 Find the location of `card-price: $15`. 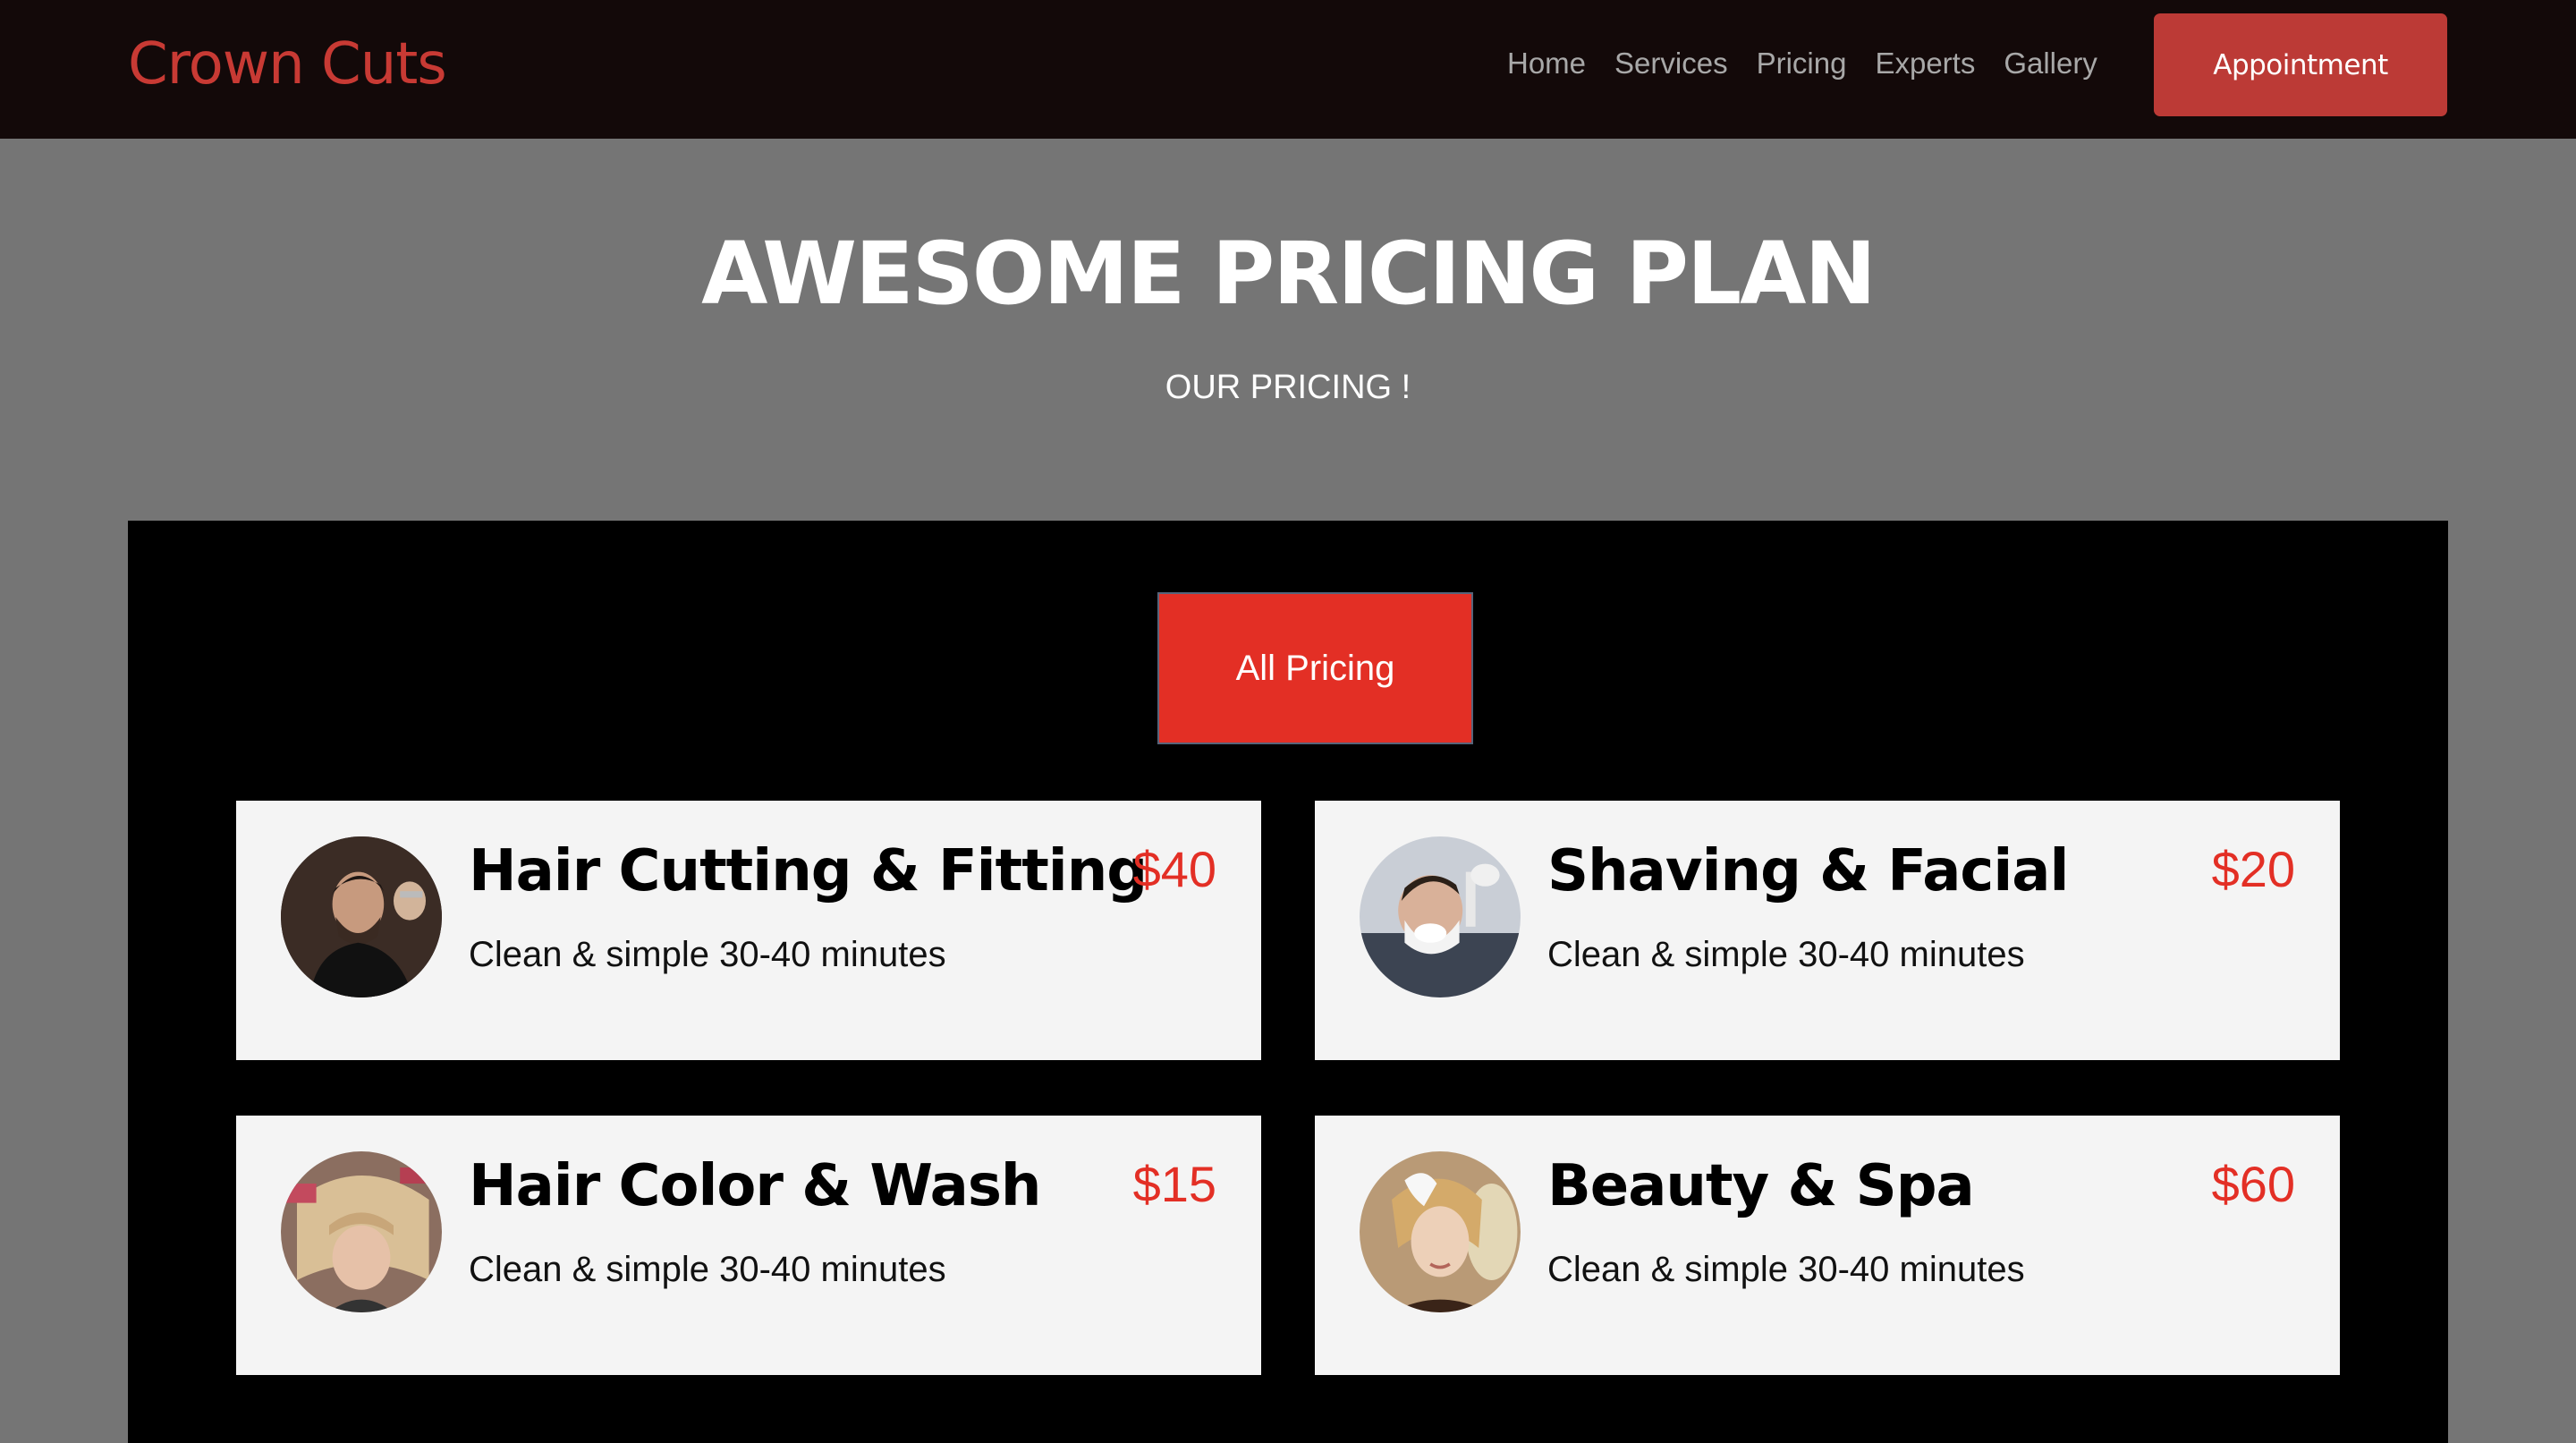

card-price: $15 is located at coordinates (1174, 1184).